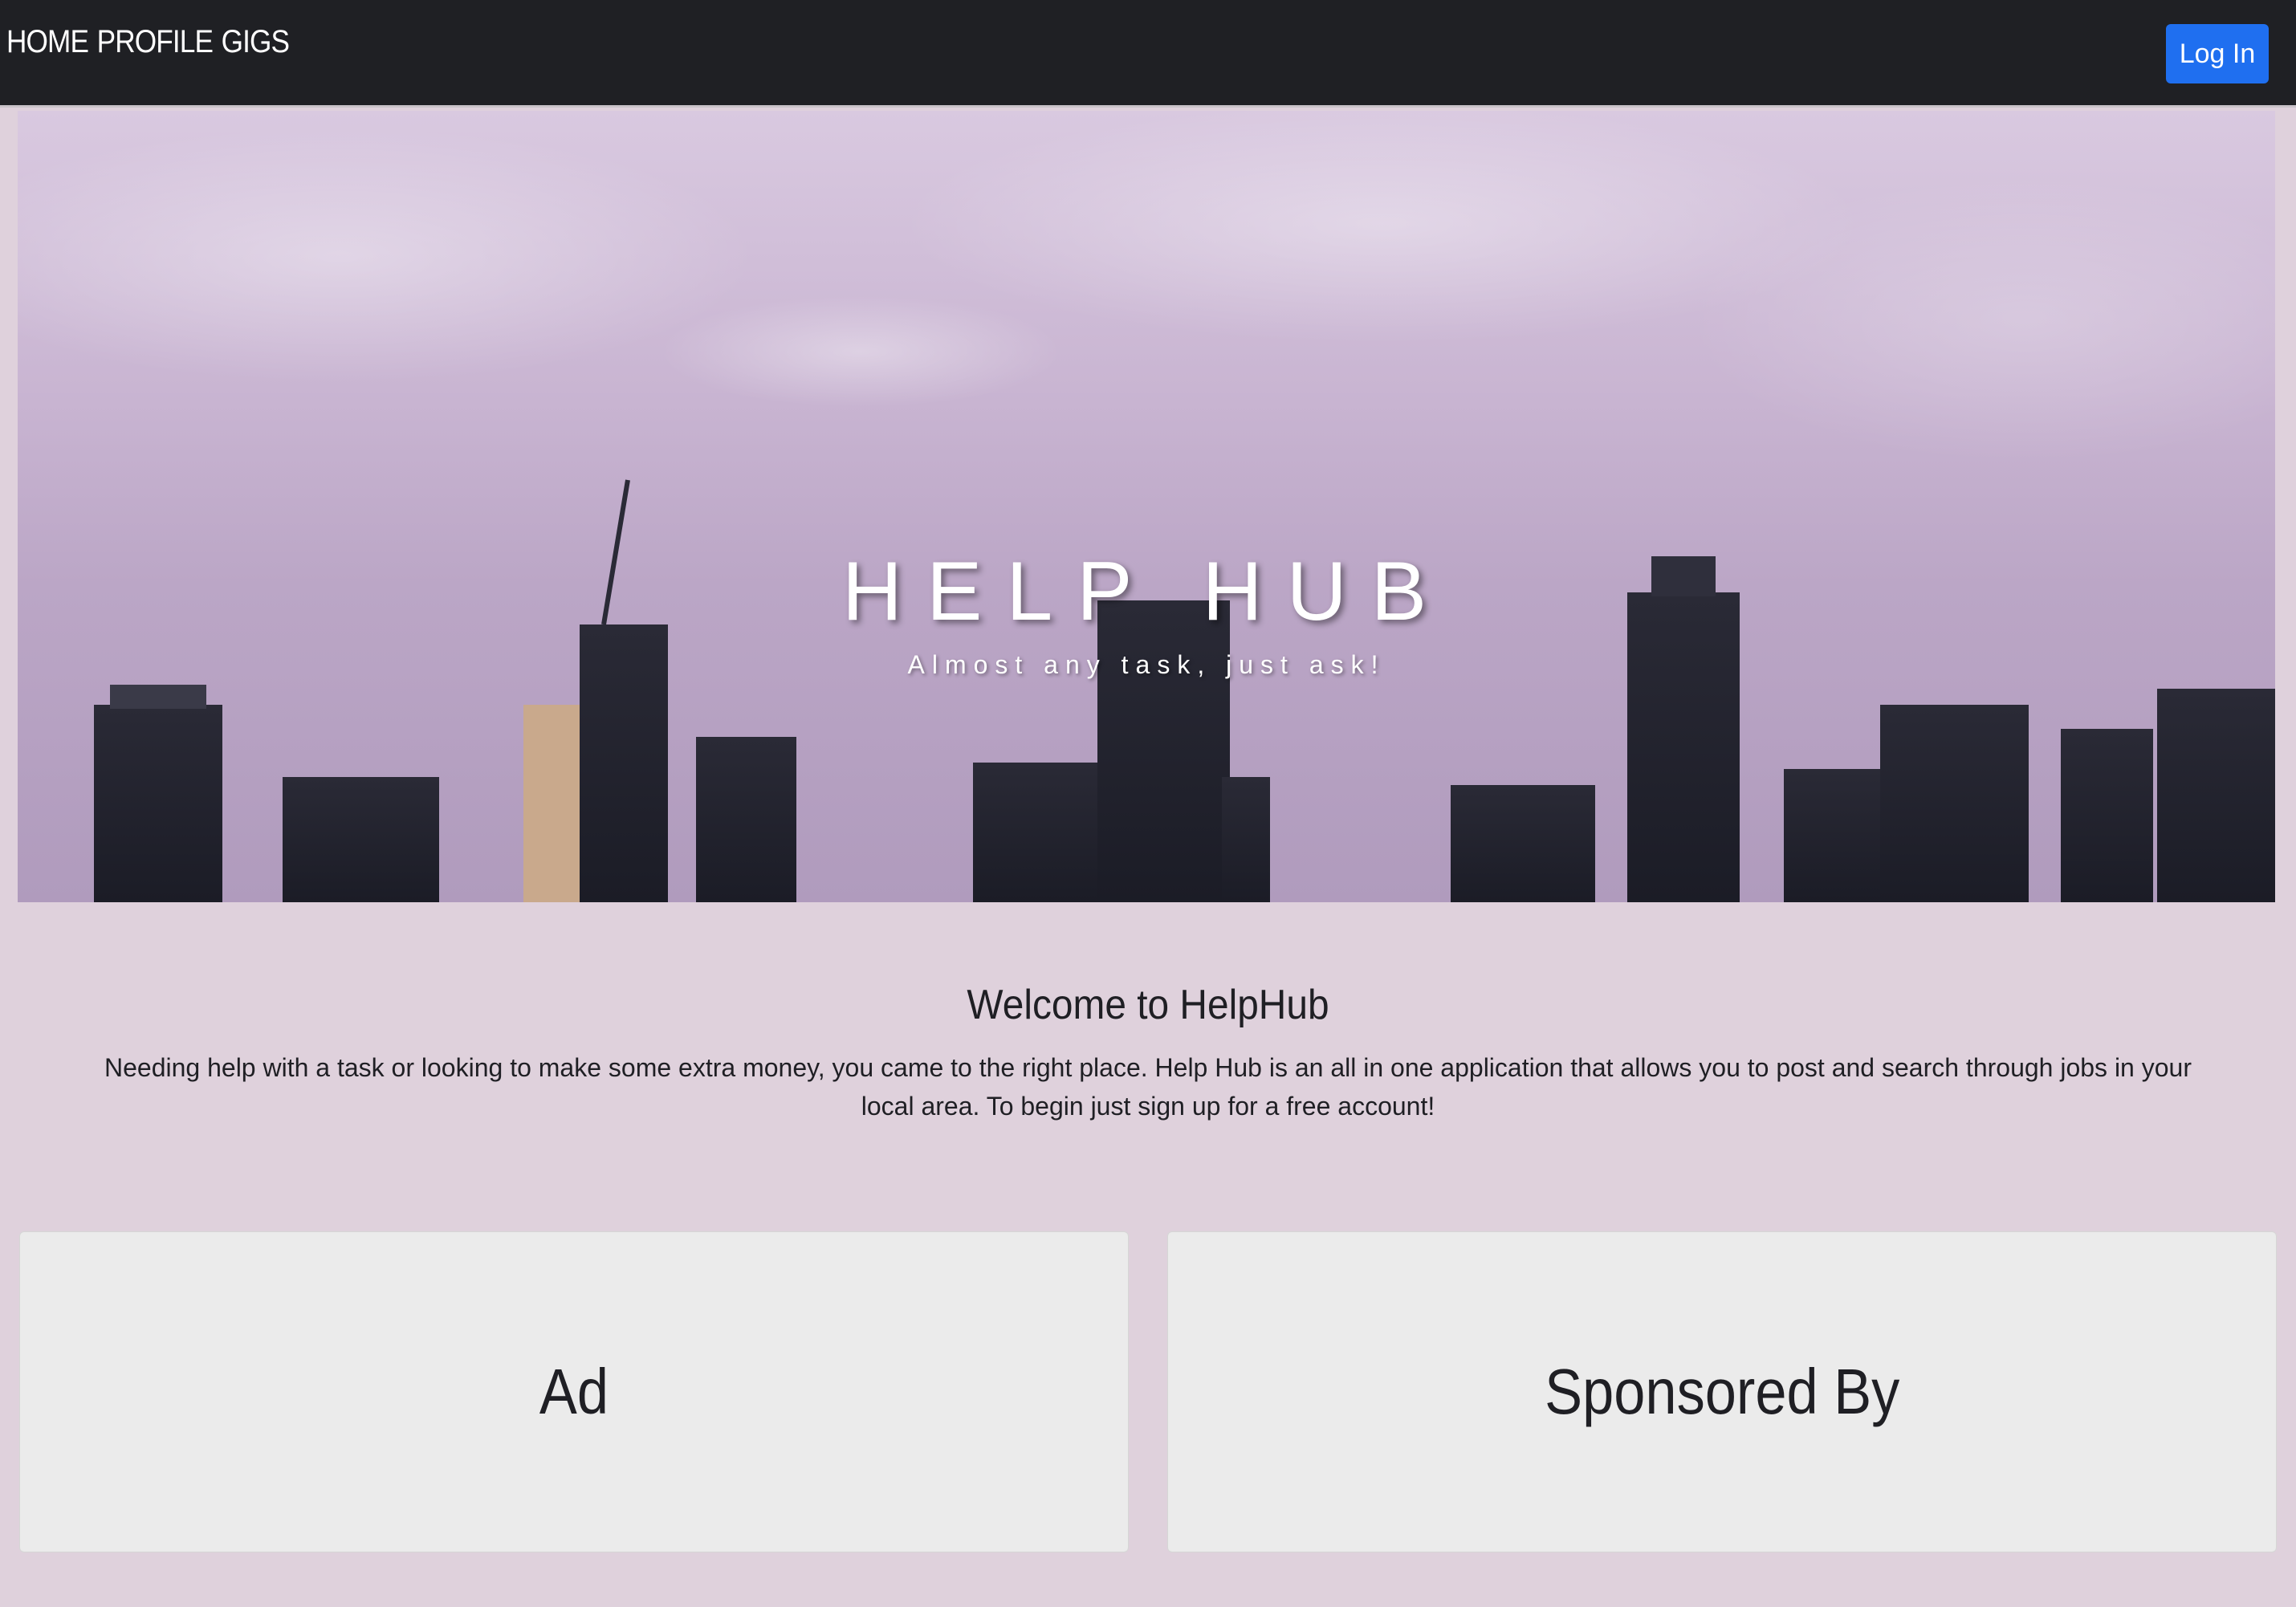  Describe the element at coordinates (1148, 1005) in the screenshot. I see `welcome-title: Welcome to HelpHub` at that location.